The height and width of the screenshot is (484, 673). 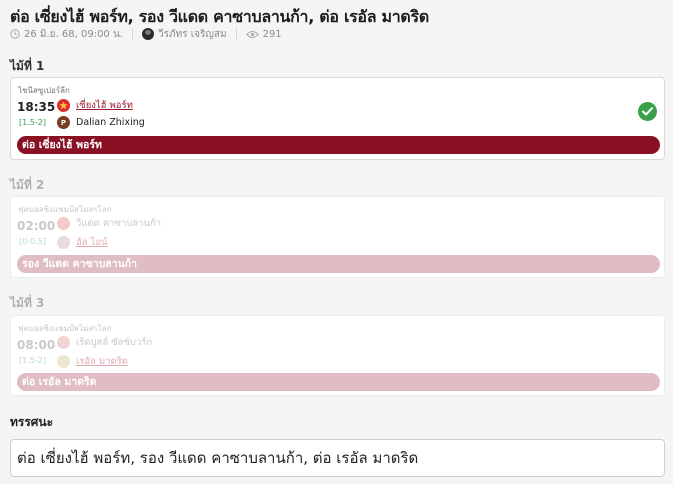 What do you see at coordinates (73, 34) in the screenshot?
I see `post-date: 26 มิ.ย. 68, 09:00 น.` at bounding box center [73, 34].